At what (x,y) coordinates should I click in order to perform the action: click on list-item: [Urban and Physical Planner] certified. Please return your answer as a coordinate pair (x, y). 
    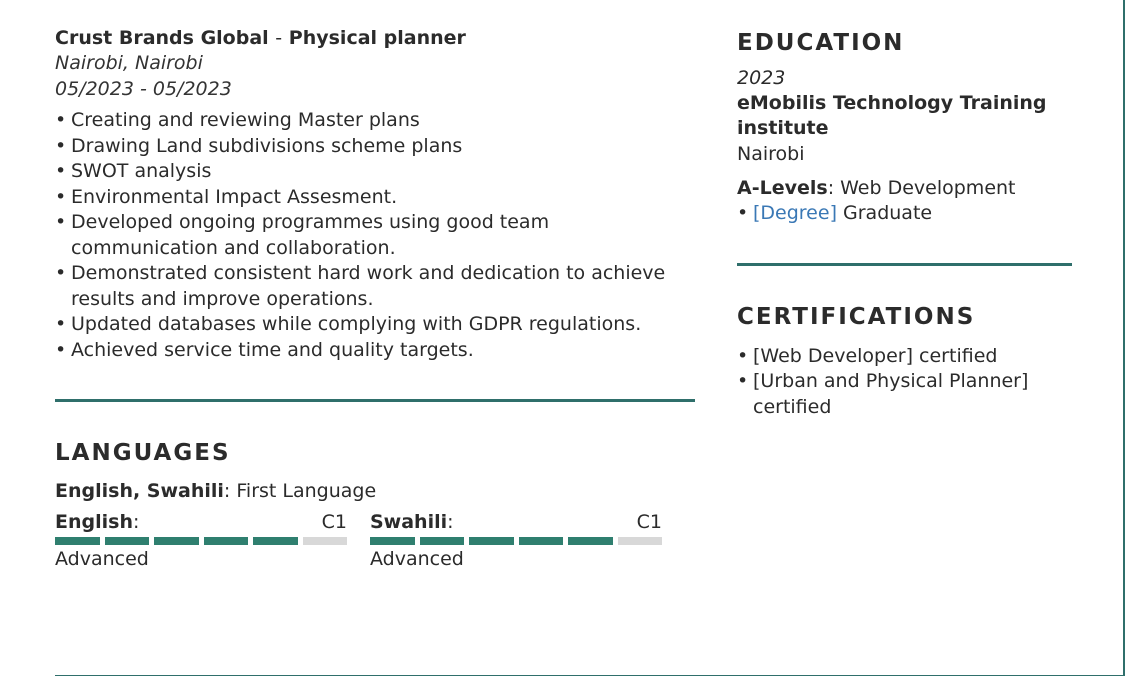
    Looking at the image, I should click on (904, 394).